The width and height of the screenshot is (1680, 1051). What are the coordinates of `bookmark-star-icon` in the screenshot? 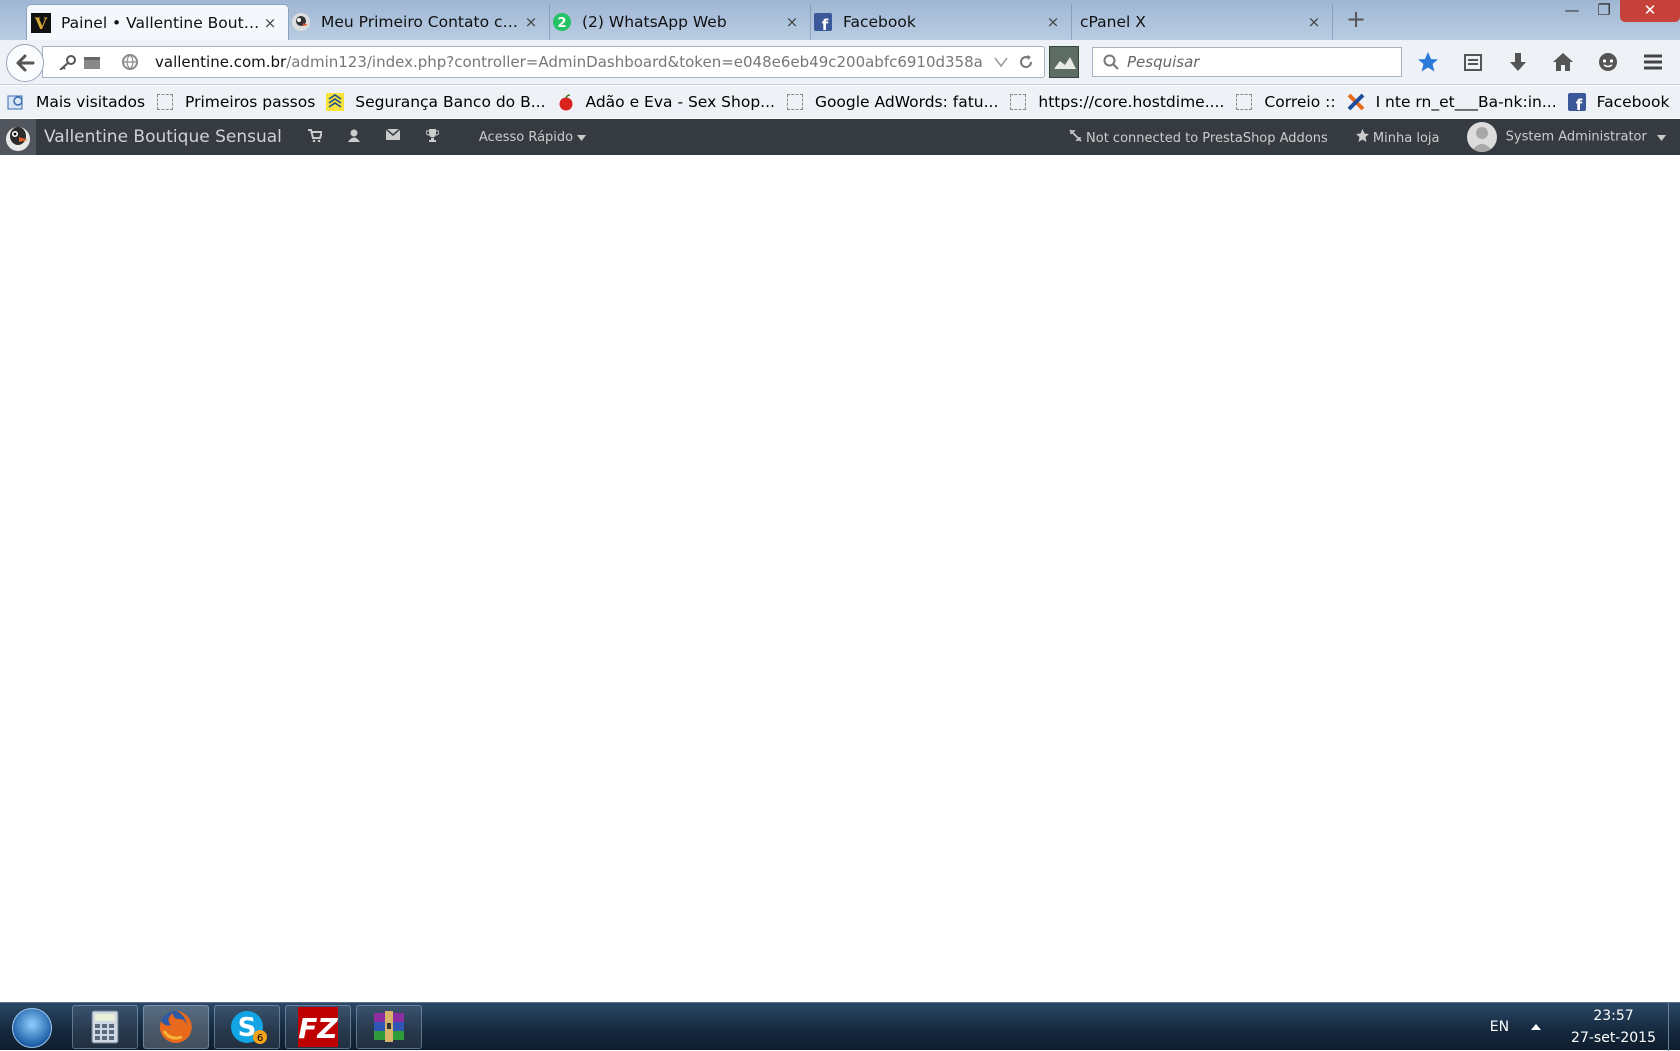 It's located at (1428, 62).